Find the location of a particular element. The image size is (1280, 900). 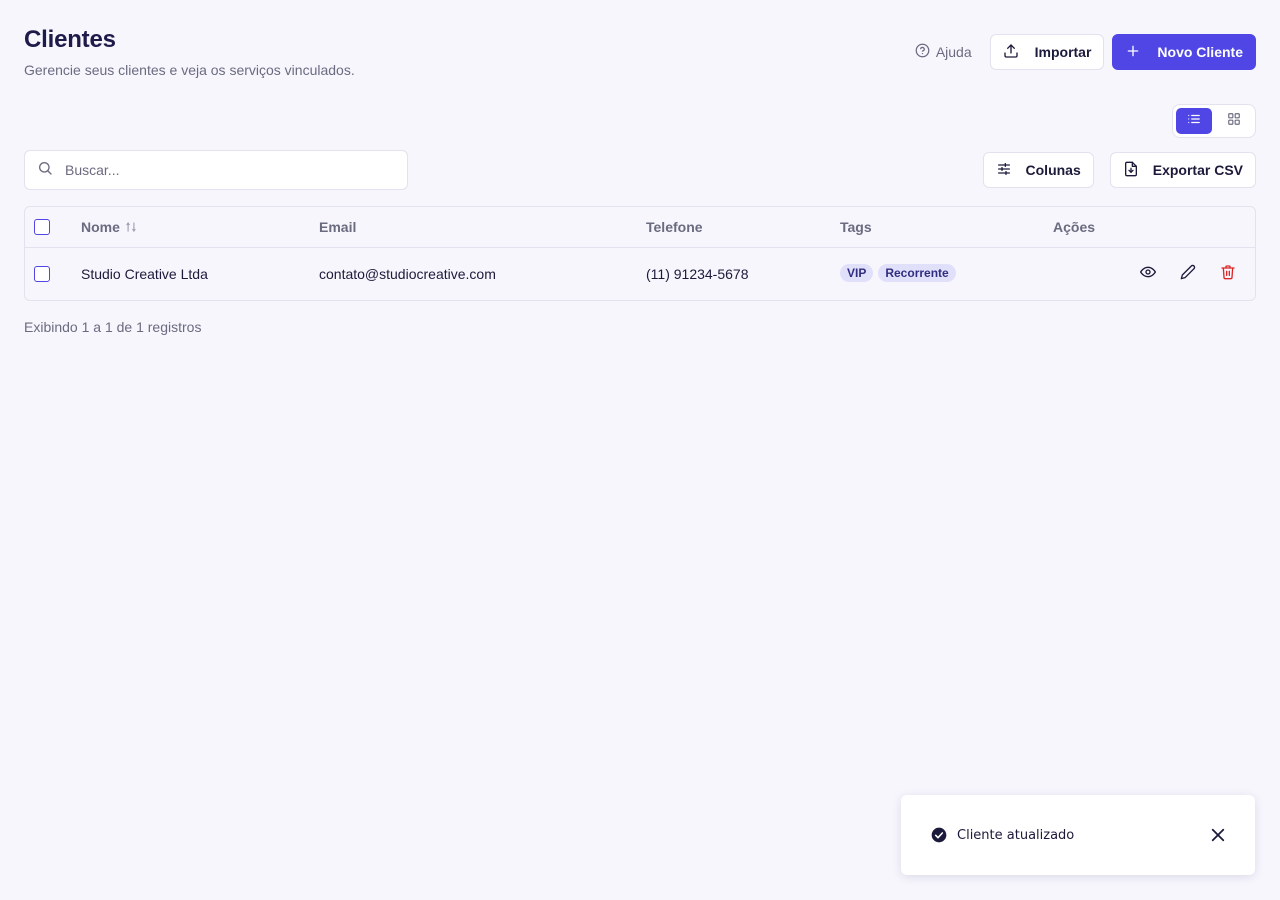

client-phone: (11) 91234-5678 is located at coordinates (697, 274).